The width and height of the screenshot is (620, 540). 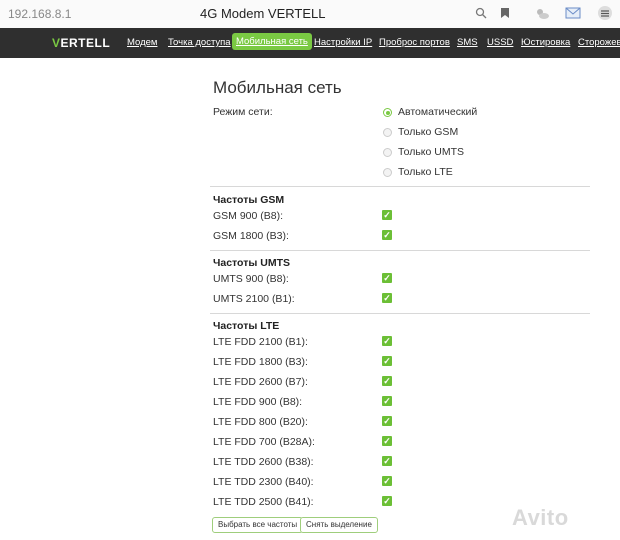 I want to click on radio-gsm-only-label: Только GSM, so click(x=428, y=132).